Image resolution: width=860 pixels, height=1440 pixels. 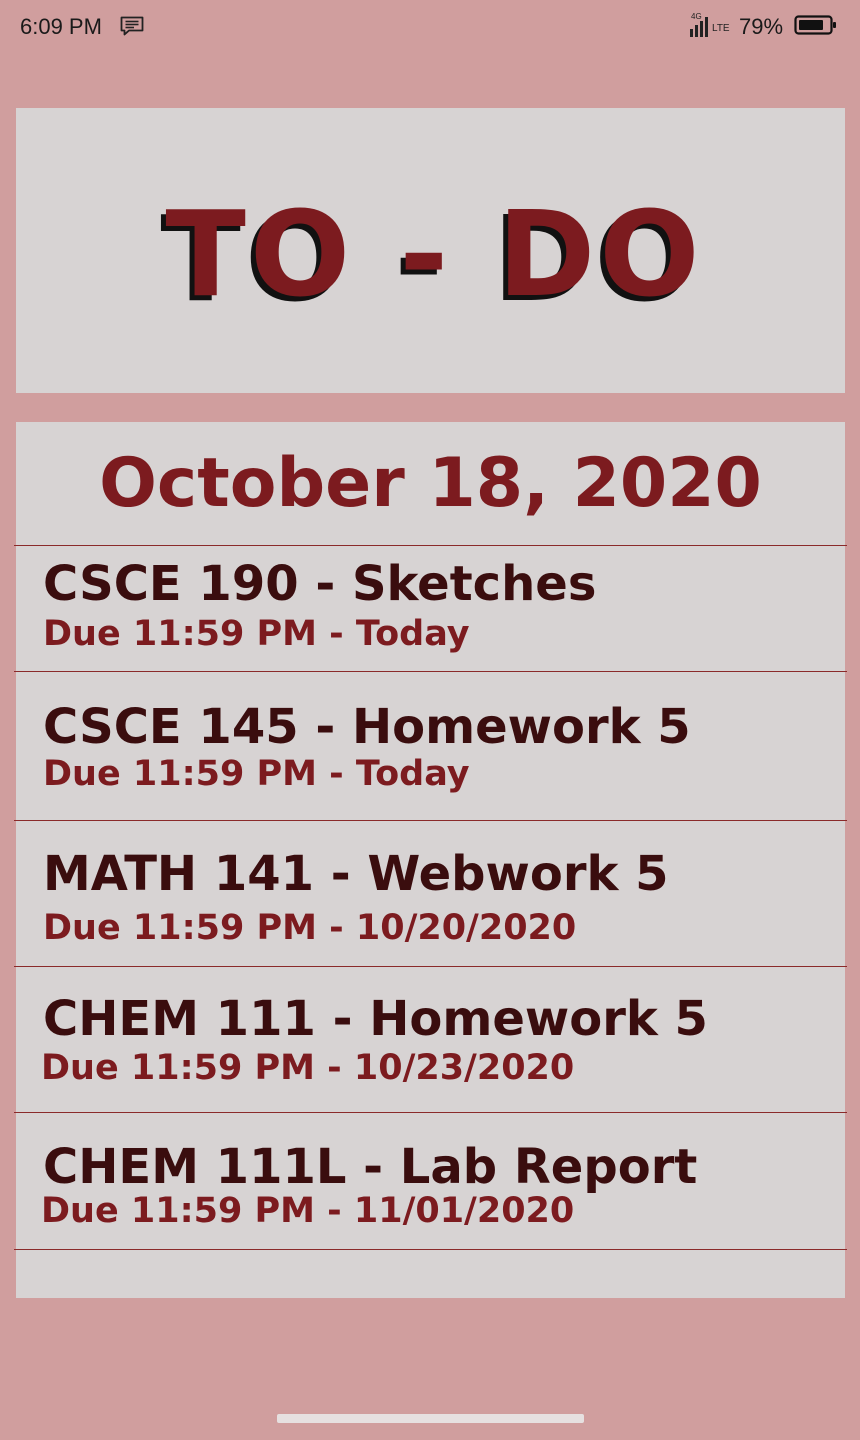 What do you see at coordinates (430, 1249) in the screenshot?
I see `divider` at bounding box center [430, 1249].